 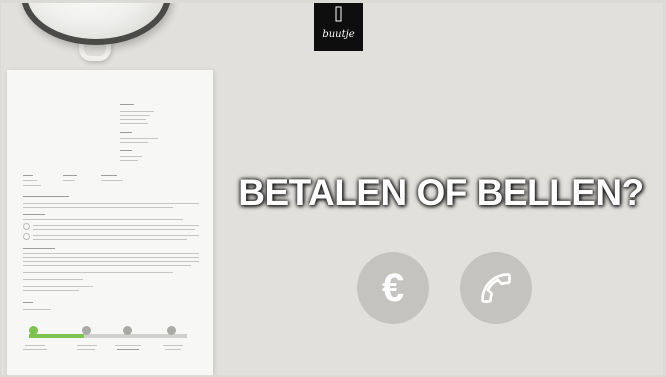 What do you see at coordinates (101, 32) in the screenshot?
I see `coffee-cup-image` at bounding box center [101, 32].